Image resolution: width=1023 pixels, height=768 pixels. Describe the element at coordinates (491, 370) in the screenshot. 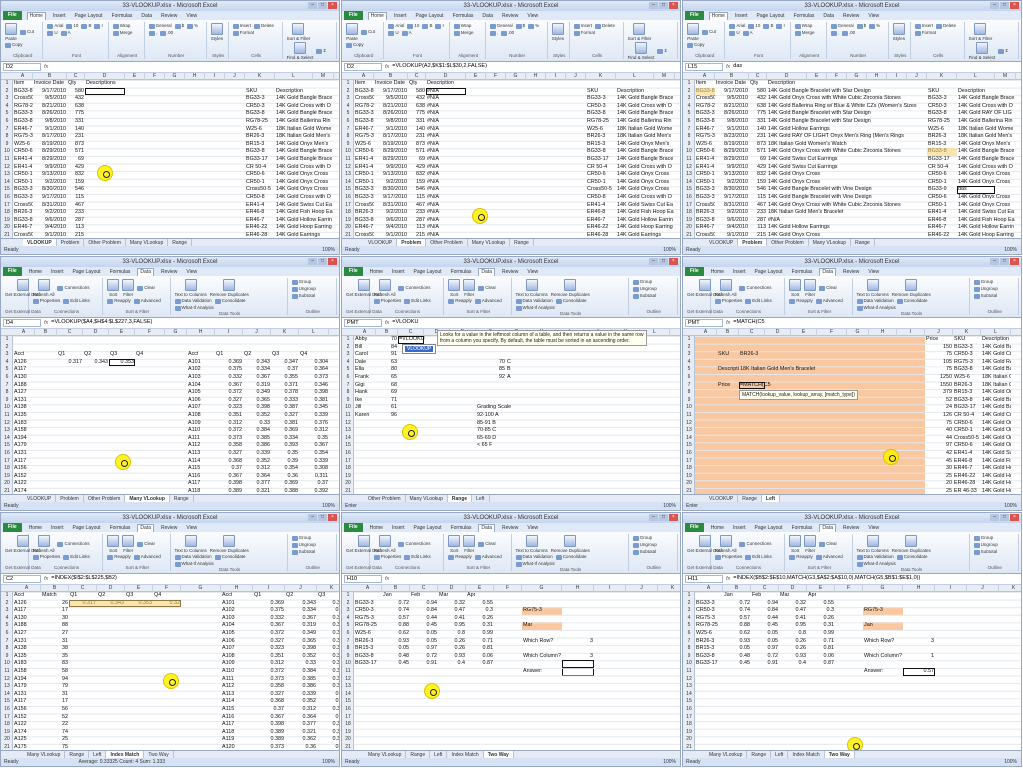

I see `cell: 85` at that location.